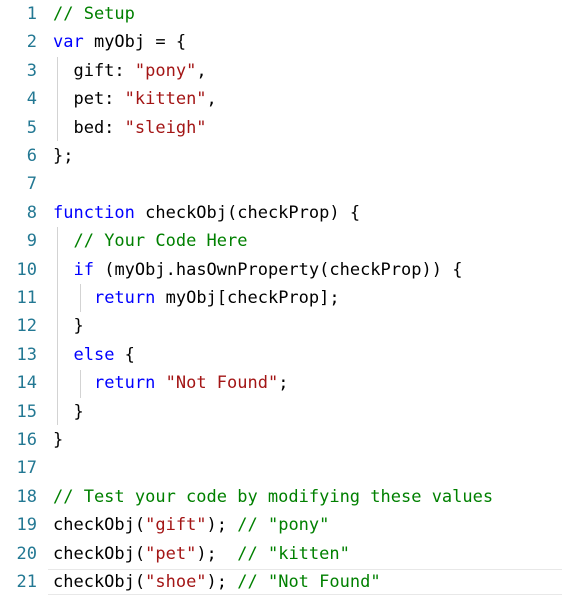 The width and height of the screenshot is (562, 607). I want to click on code-line: pet: "kitten",, so click(281, 99).